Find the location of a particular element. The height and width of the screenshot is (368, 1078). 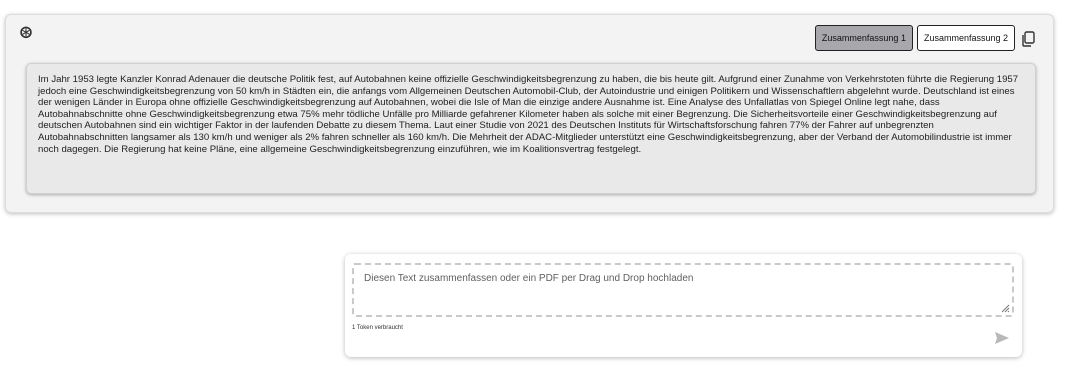

copy-icon is located at coordinates (1028, 39).